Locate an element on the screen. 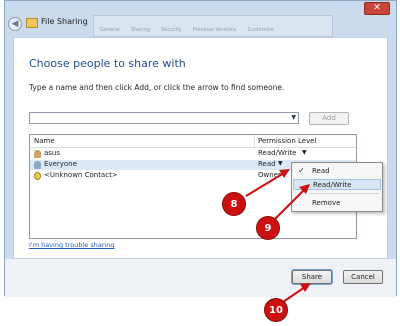 The height and width of the screenshot is (326, 400). step-10-badge: 10 is located at coordinates (276, 310).